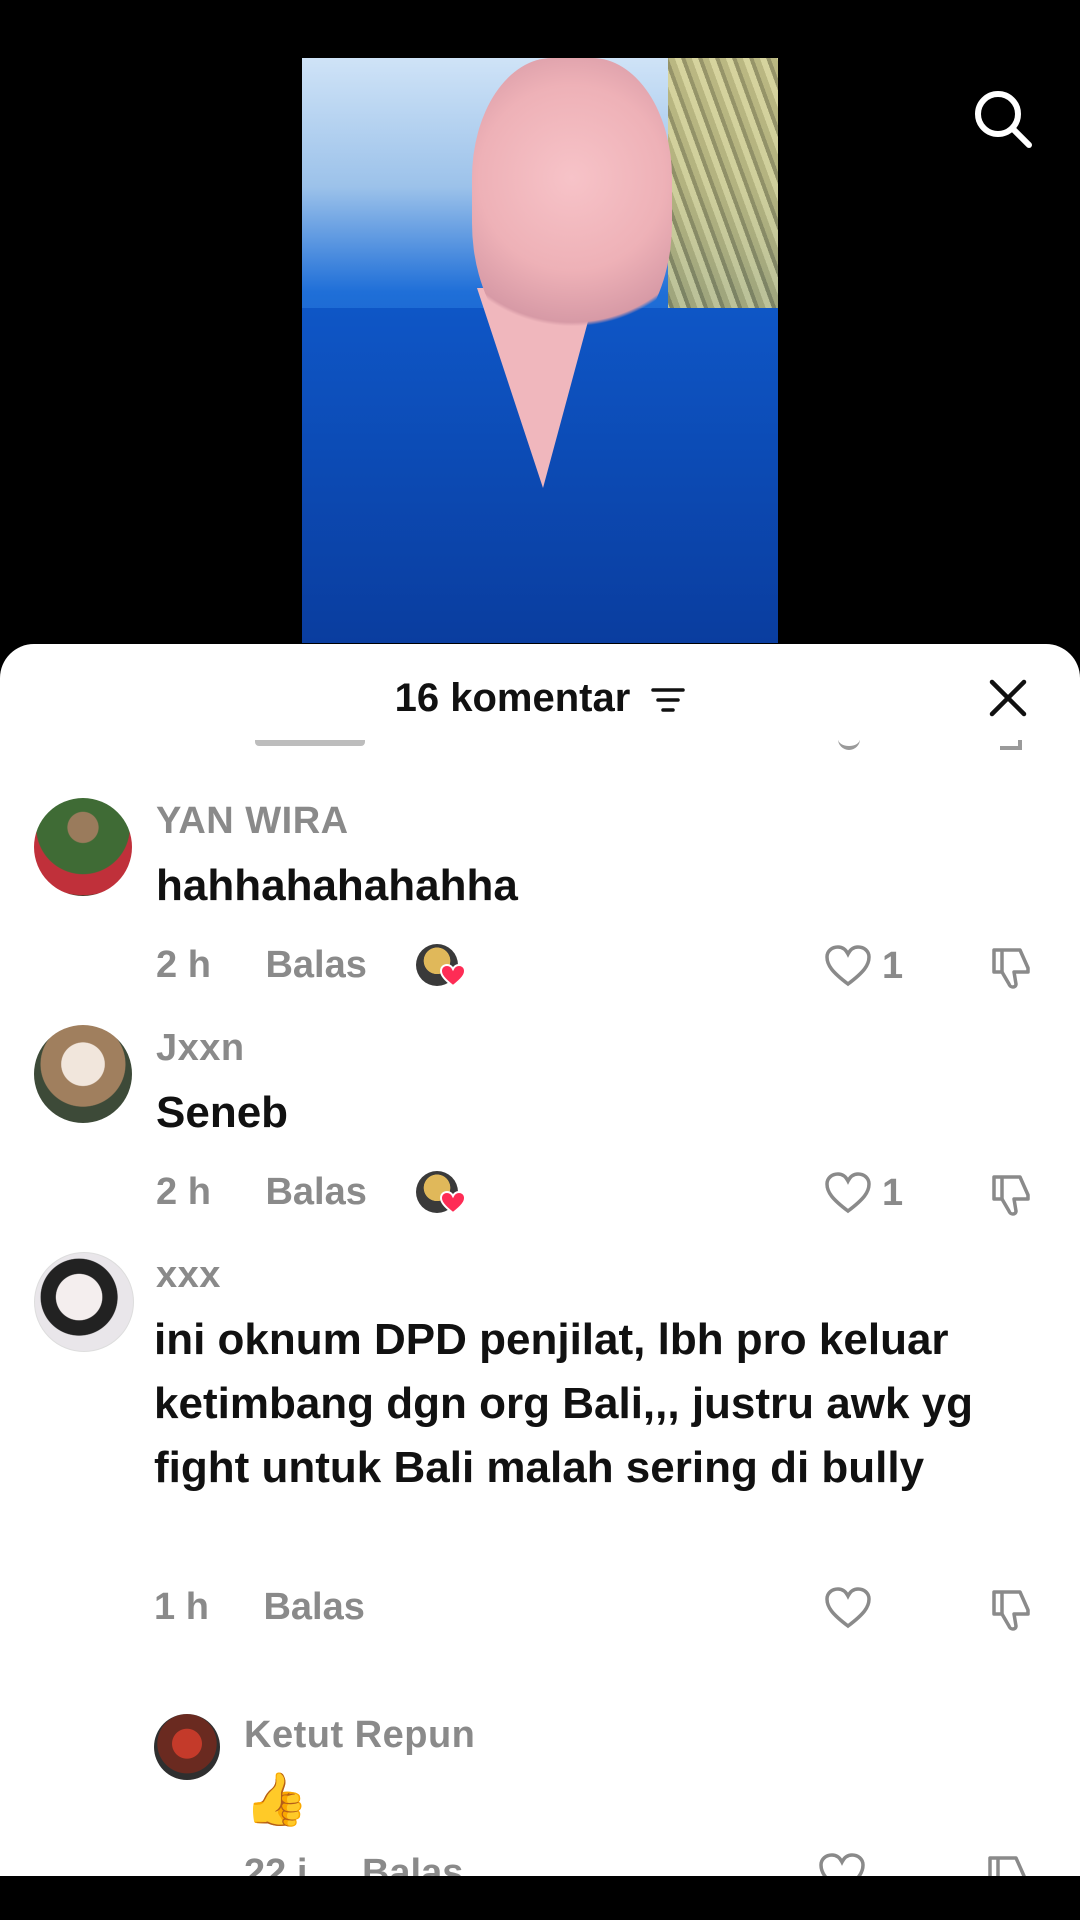 The height and width of the screenshot is (1920, 1080). What do you see at coordinates (359, 1735) in the screenshot?
I see `comment-username: Ketut Repun` at bounding box center [359, 1735].